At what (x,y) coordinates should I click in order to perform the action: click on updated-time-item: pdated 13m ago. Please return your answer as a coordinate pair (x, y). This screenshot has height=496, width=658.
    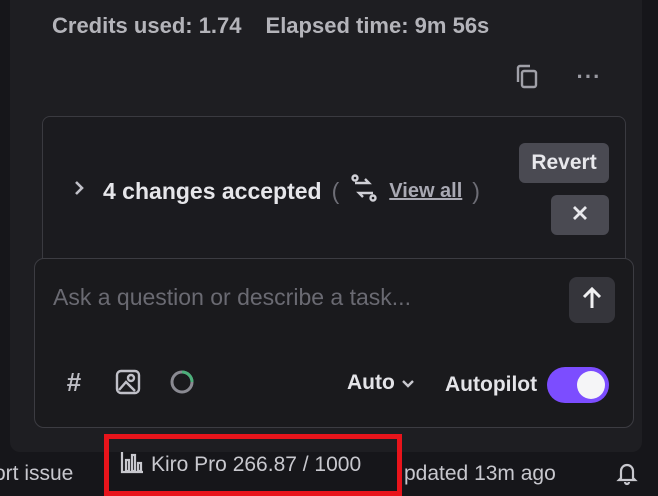
    Looking at the image, I should click on (480, 473).